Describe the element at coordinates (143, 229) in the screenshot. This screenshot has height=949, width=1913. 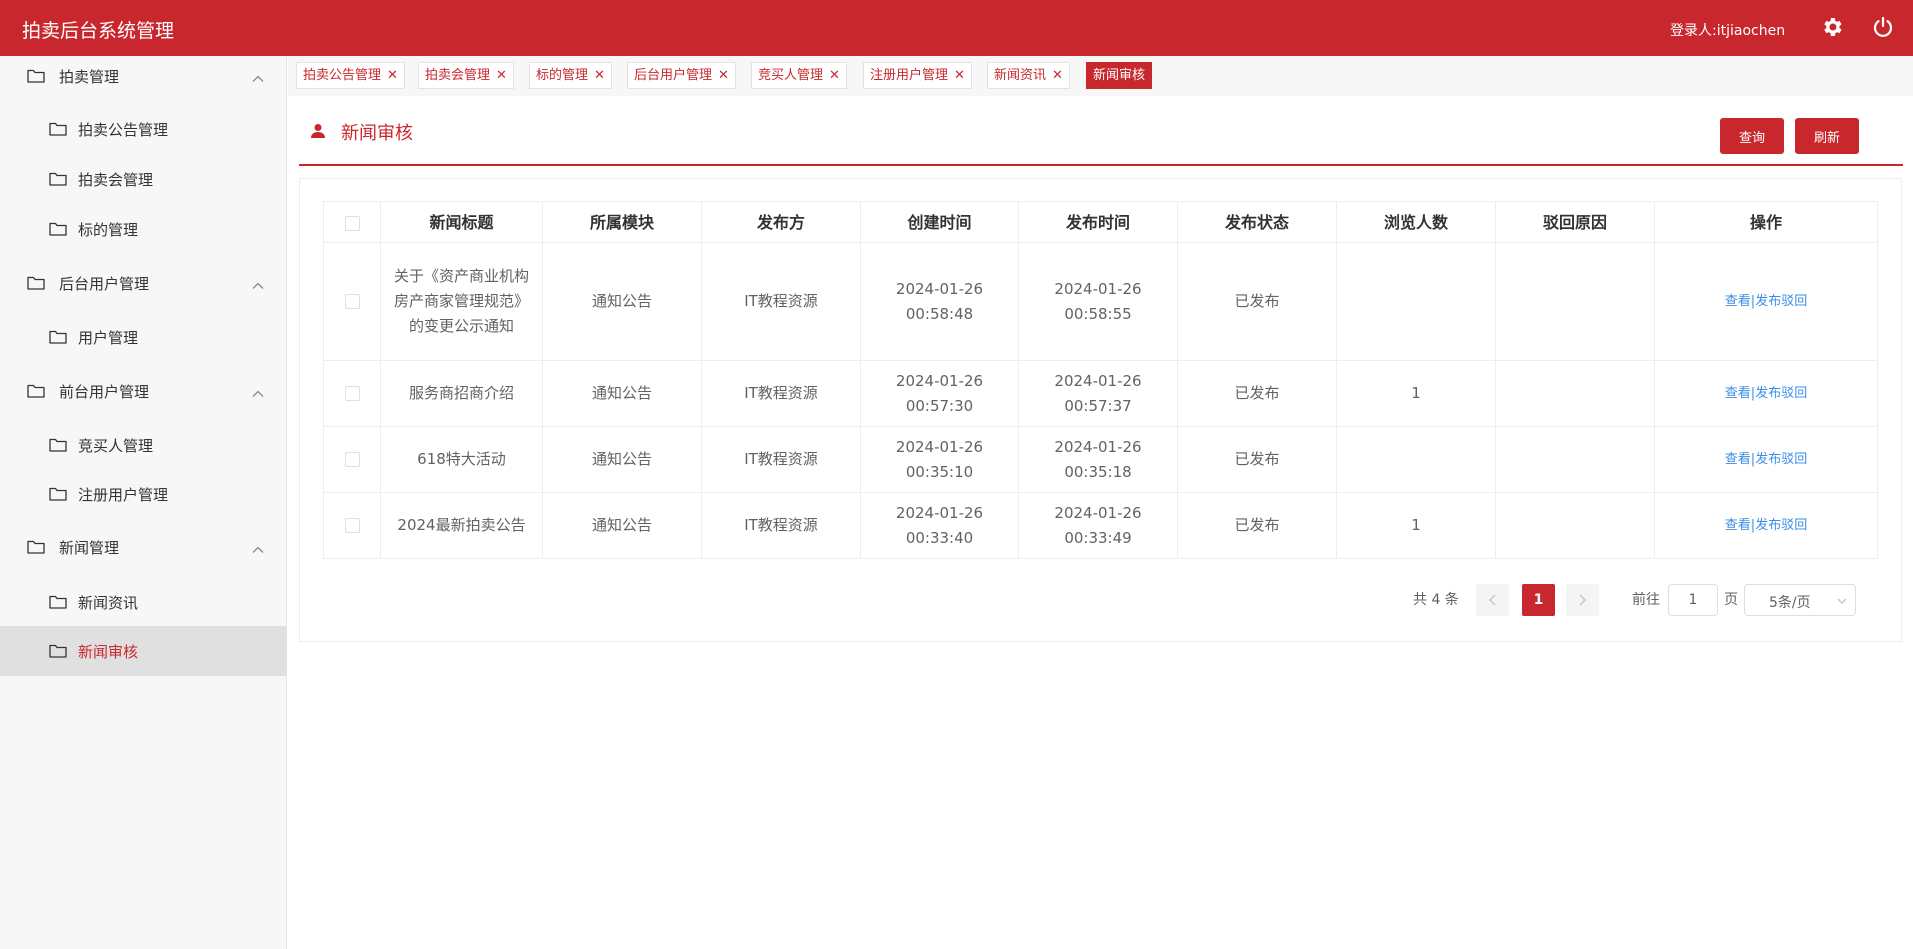
I see `sidebar-item: 标的管理` at that location.